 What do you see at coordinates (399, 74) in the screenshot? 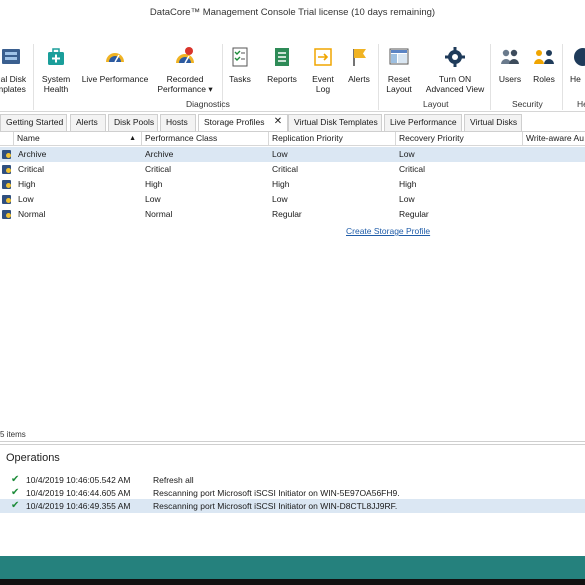
I see `reset-layout-button: Reset Layout` at bounding box center [399, 74].